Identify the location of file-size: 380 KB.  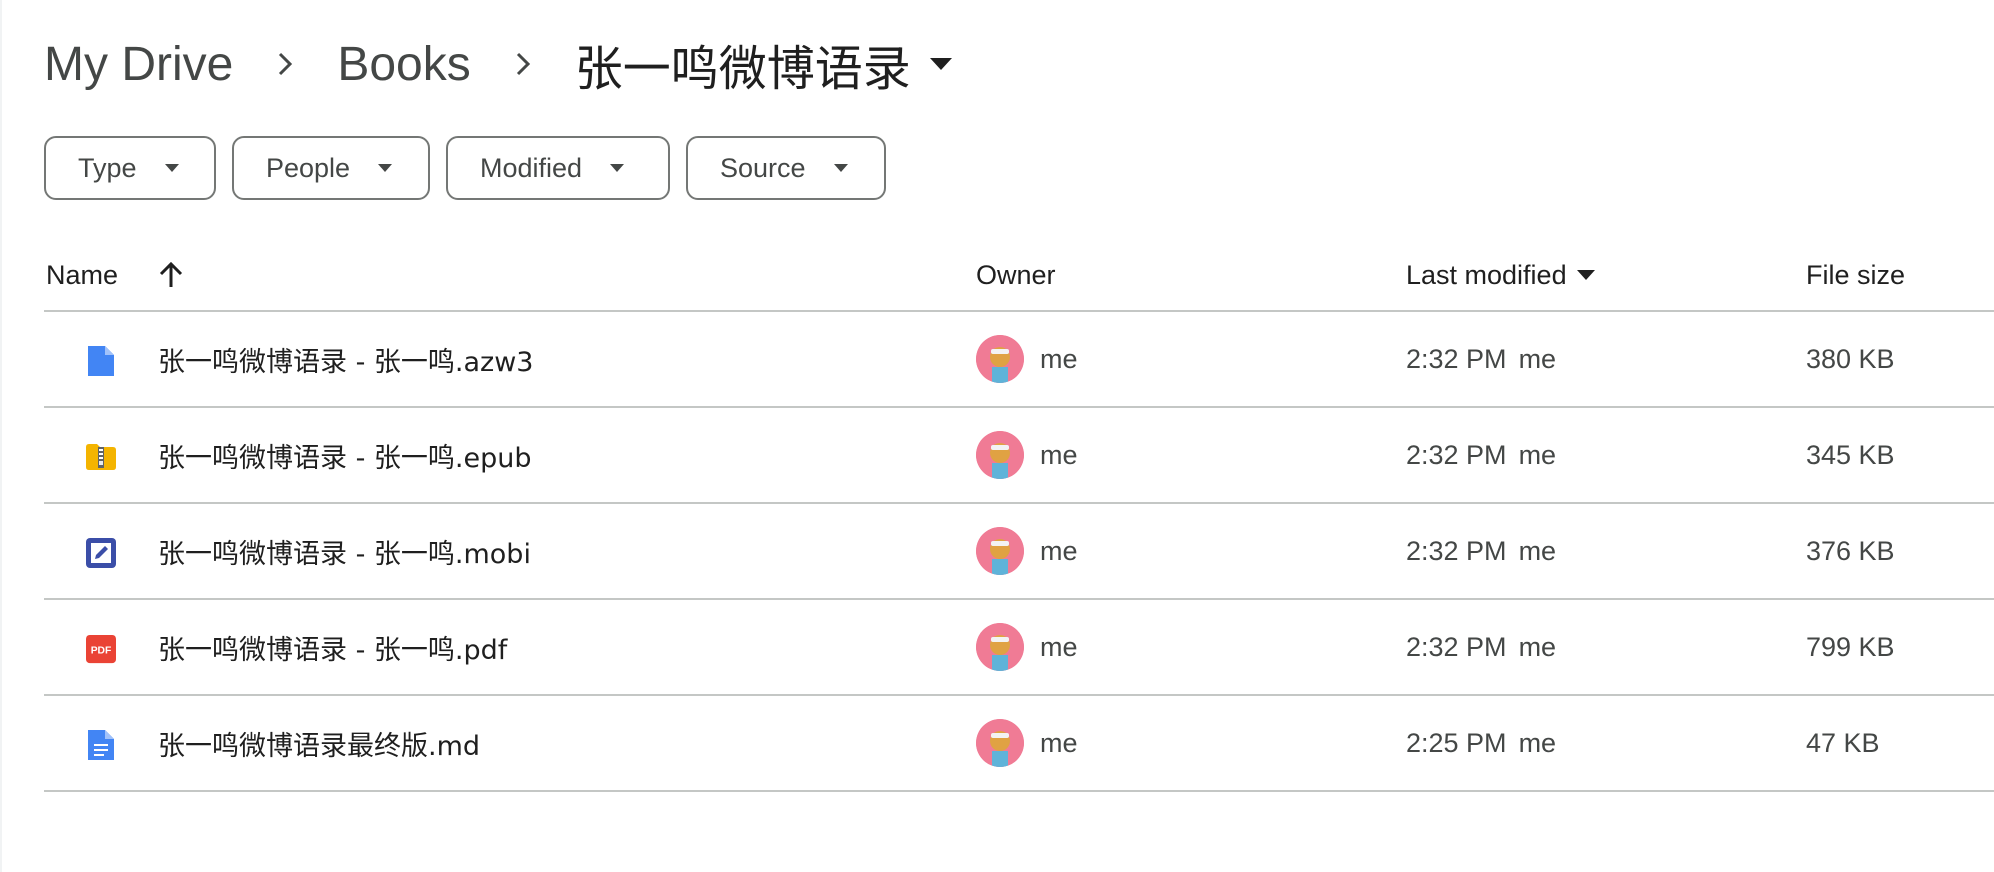
(1850, 358).